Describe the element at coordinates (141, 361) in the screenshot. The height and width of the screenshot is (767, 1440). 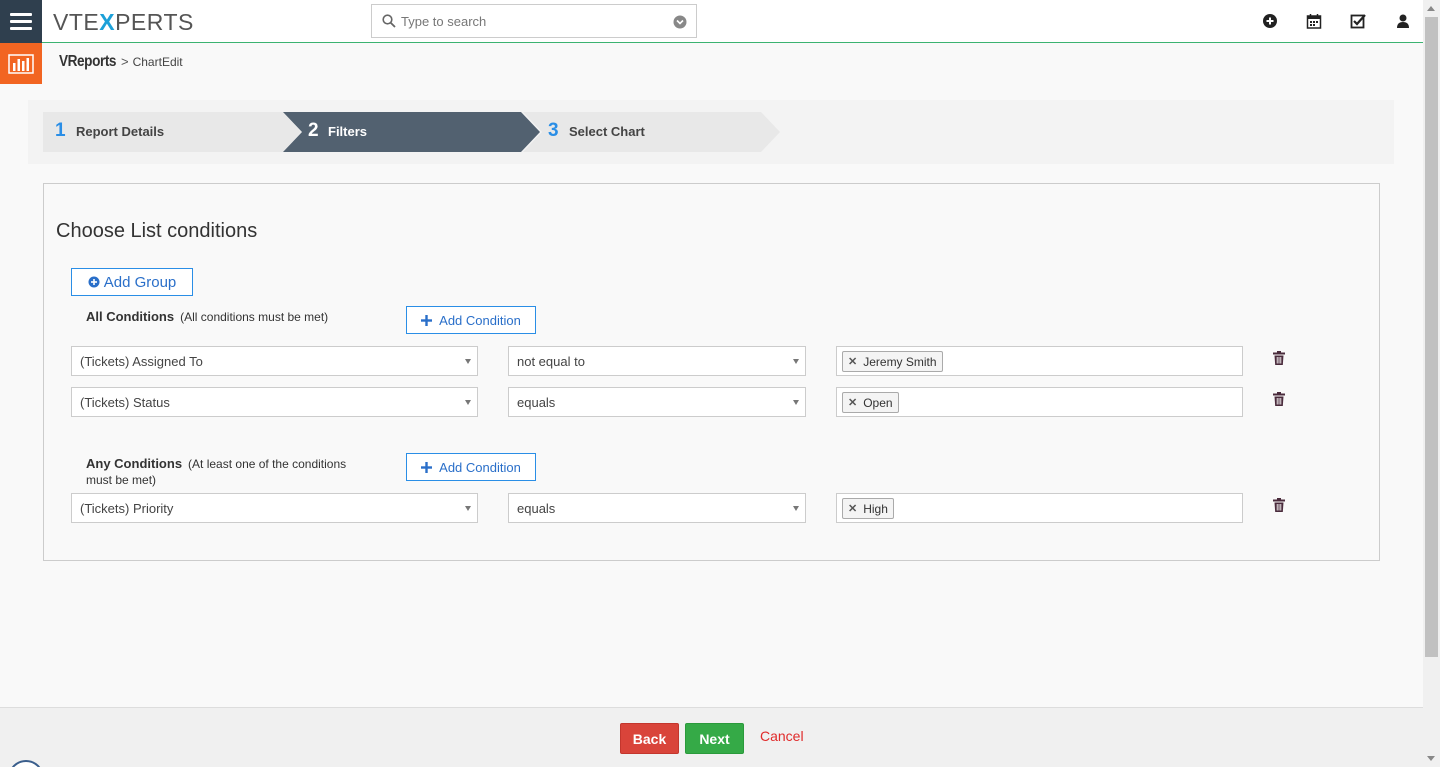
I see `select-value: (Tickets) Assigned To` at that location.